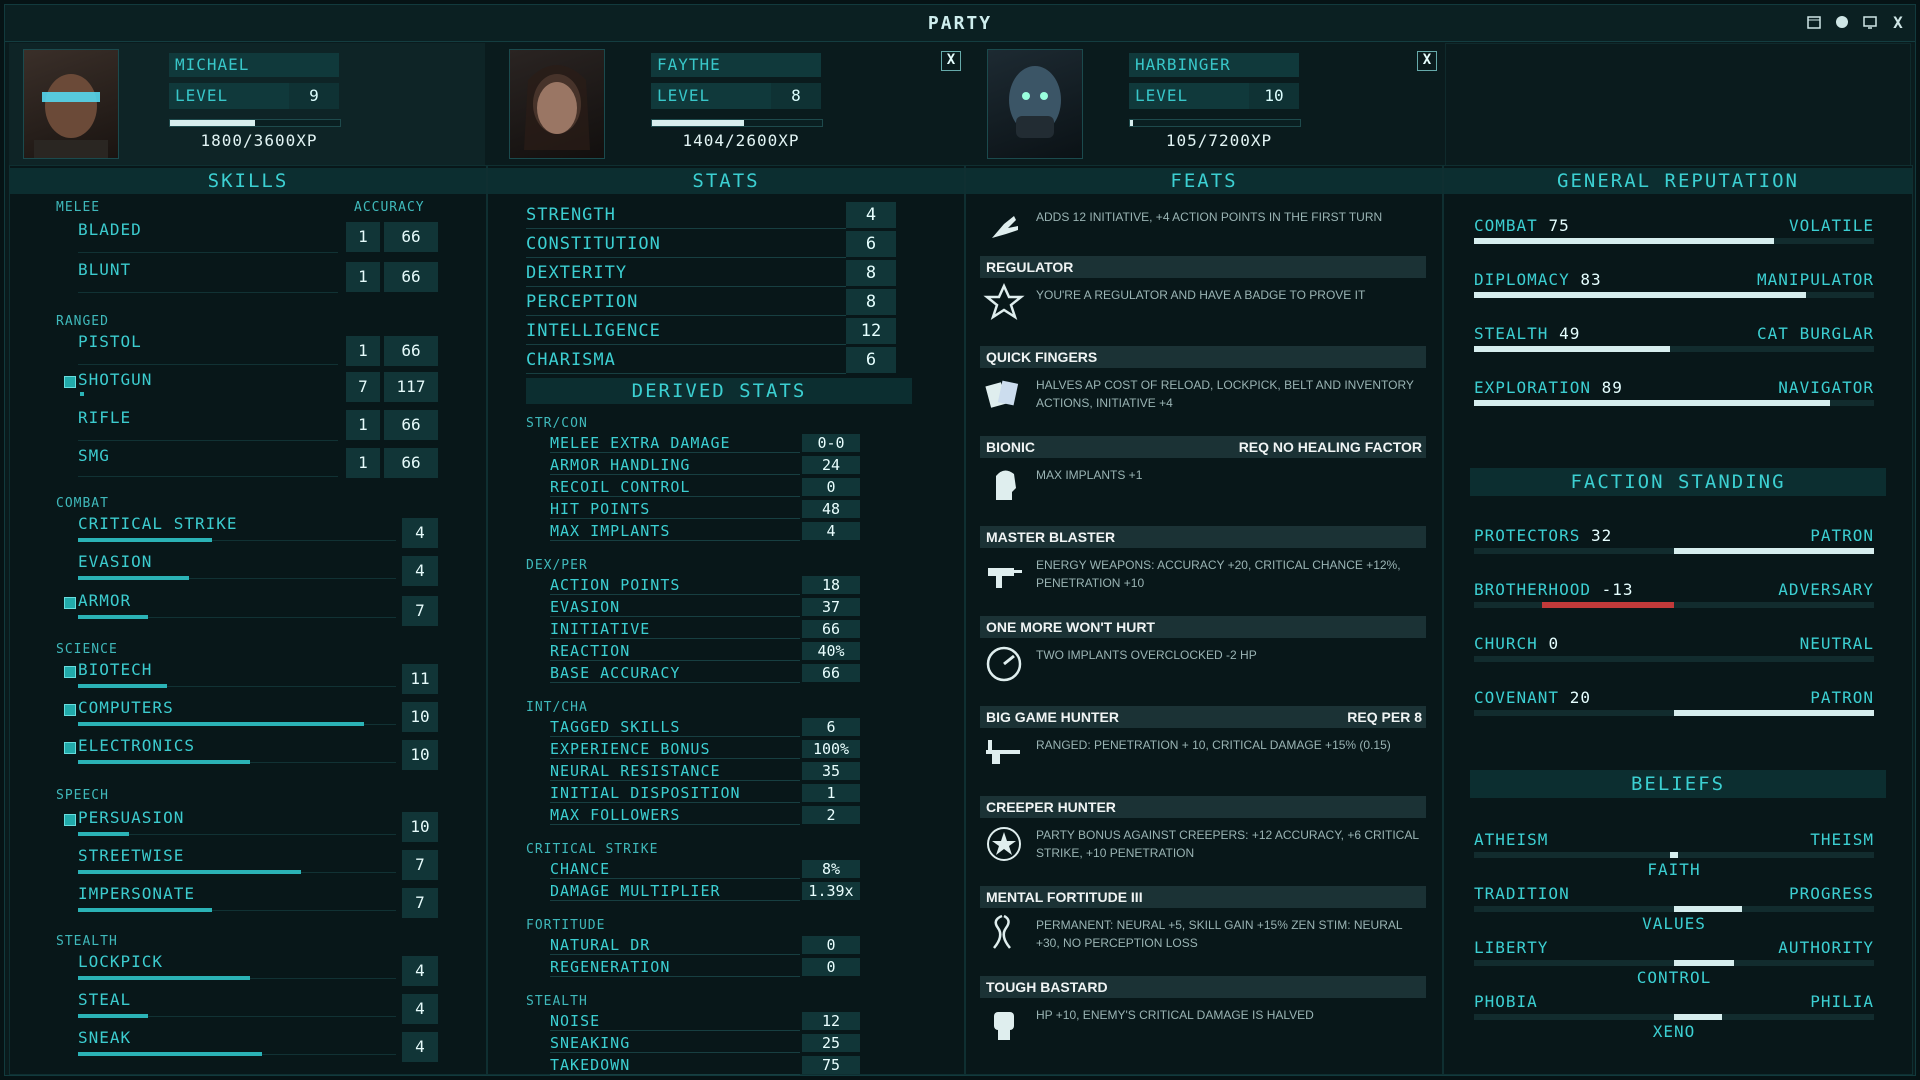 The width and height of the screenshot is (1920, 1080). What do you see at coordinates (686, 215) in the screenshot?
I see `stat-name: STRENGTH` at bounding box center [686, 215].